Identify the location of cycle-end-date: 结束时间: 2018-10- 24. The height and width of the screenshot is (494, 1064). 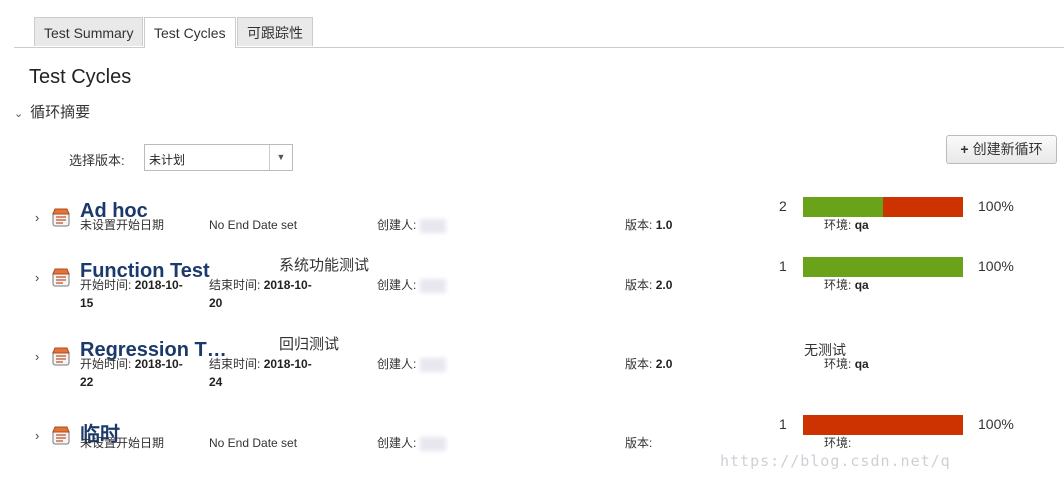
(260, 373).